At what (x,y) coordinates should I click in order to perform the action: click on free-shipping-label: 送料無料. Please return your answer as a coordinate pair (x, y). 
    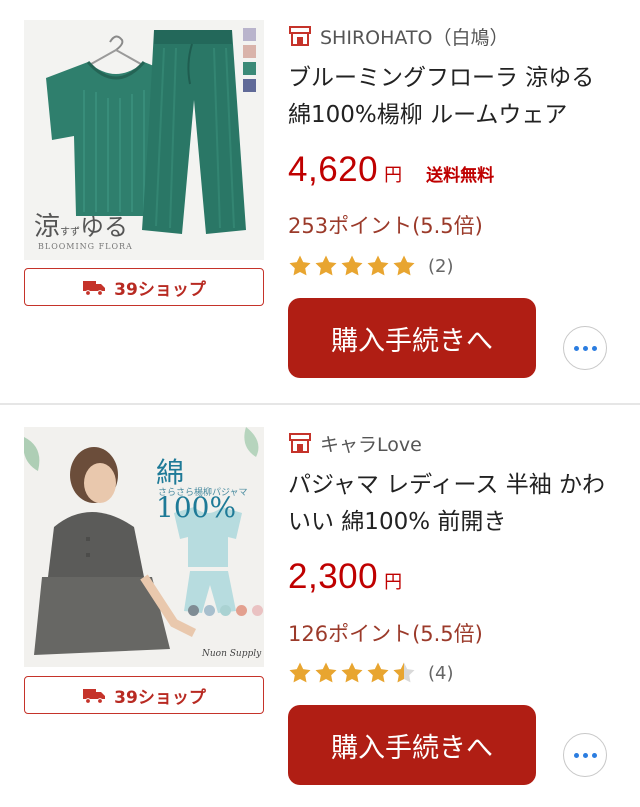
    Looking at the image, I should click on (460, 176).